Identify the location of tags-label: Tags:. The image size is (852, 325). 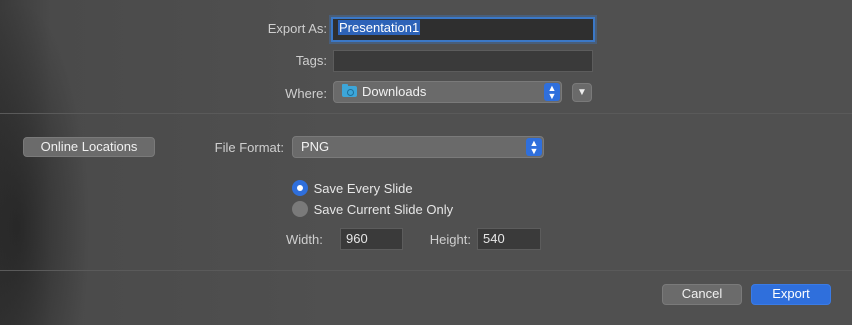
(311, 60).